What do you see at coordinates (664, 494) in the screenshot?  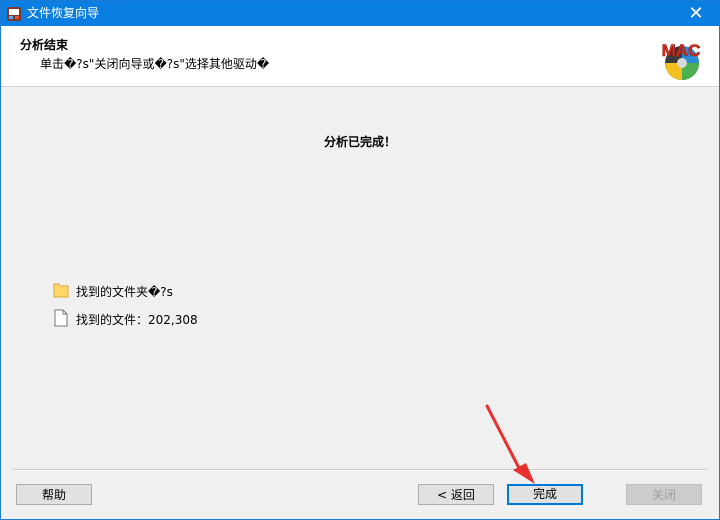 I see `close-button: 关闭` at bounding box center [664, 494].